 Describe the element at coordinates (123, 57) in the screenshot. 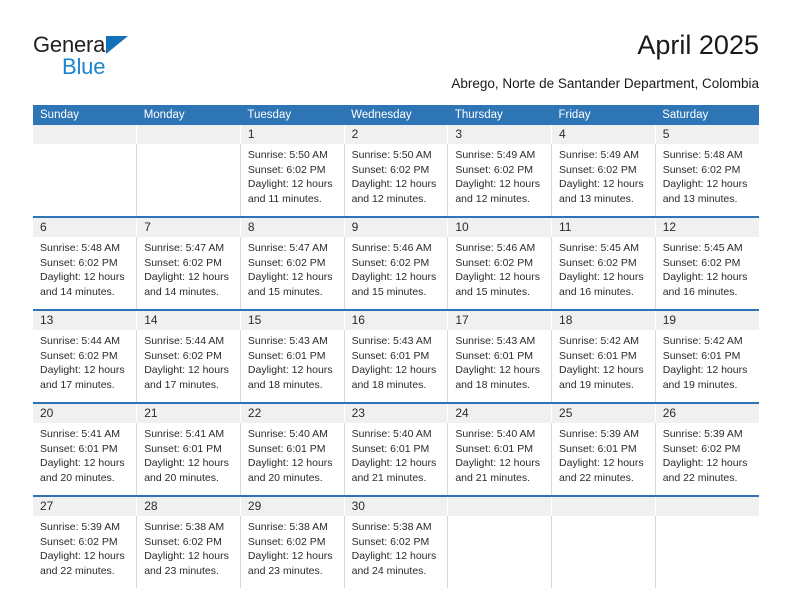

I see `general-blue-logo: General Blue` at that location.